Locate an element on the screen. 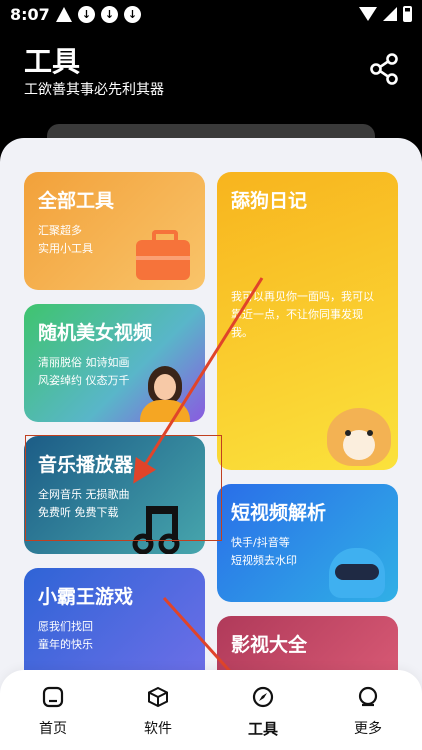 The image size is (422, 750). card-title: 音乐播放器 is located at coordinates (86, 465).